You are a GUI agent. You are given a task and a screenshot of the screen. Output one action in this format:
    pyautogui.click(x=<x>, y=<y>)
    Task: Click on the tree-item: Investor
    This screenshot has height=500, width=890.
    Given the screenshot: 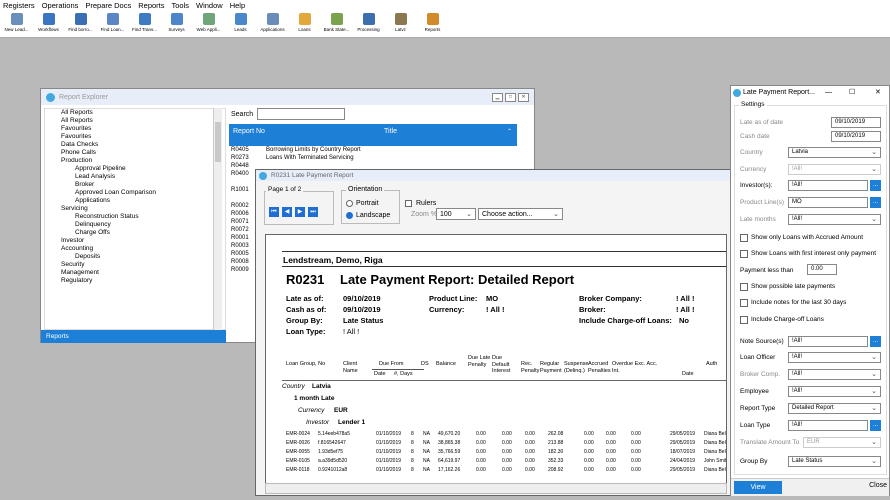 What is the action you would take?
    pyautogui.click(x=135, y=241)
    